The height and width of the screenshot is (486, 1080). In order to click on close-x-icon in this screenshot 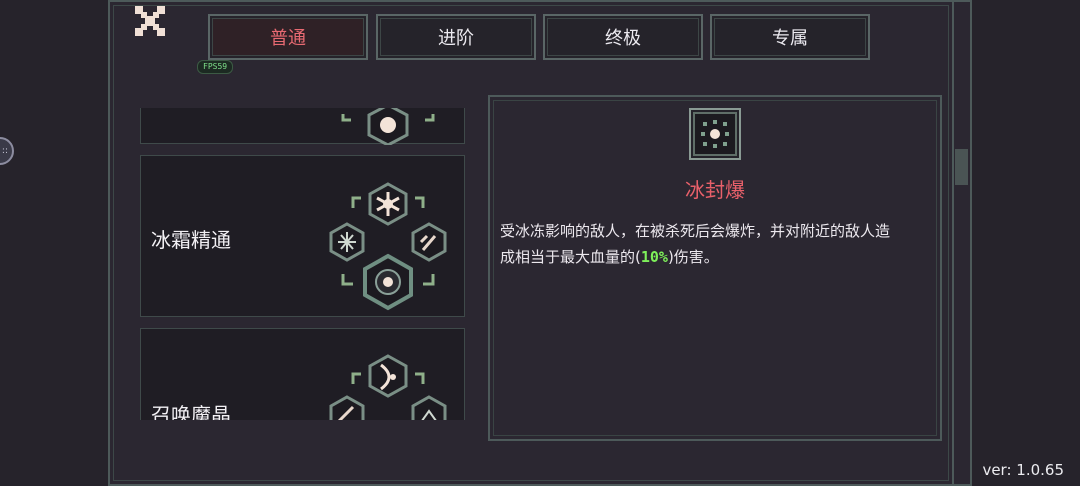, I will do `click(150, 21)`.